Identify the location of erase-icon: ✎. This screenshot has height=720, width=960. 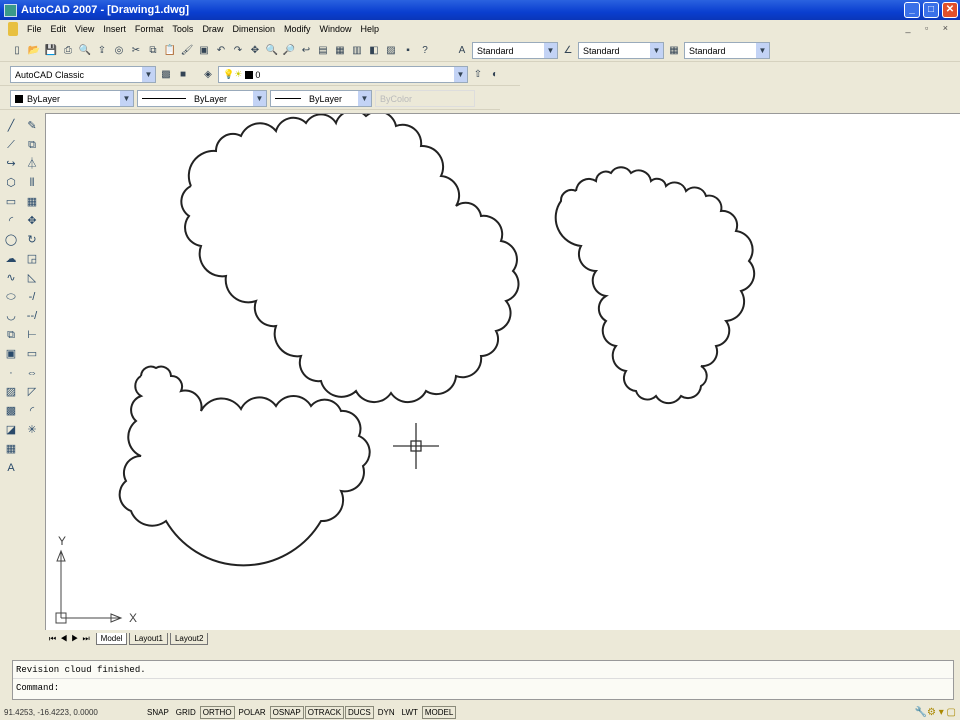
(32, 126).